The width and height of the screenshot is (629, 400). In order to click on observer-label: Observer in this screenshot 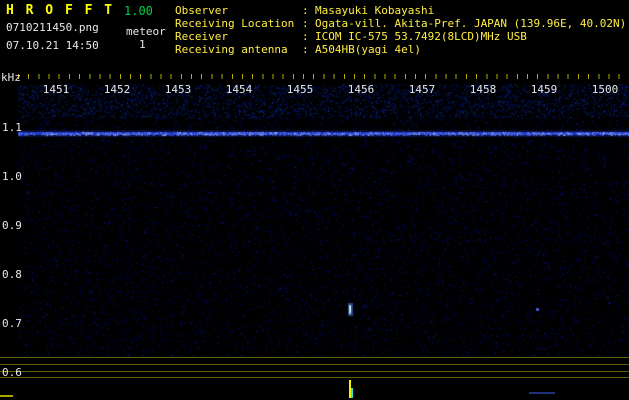, I will do `click(201, 10)`.